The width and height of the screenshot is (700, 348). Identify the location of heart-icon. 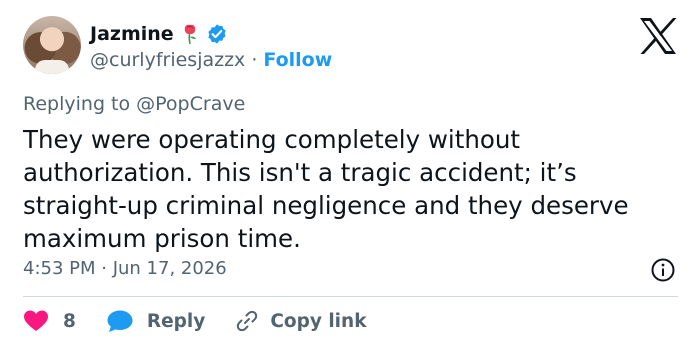
(36, 320).